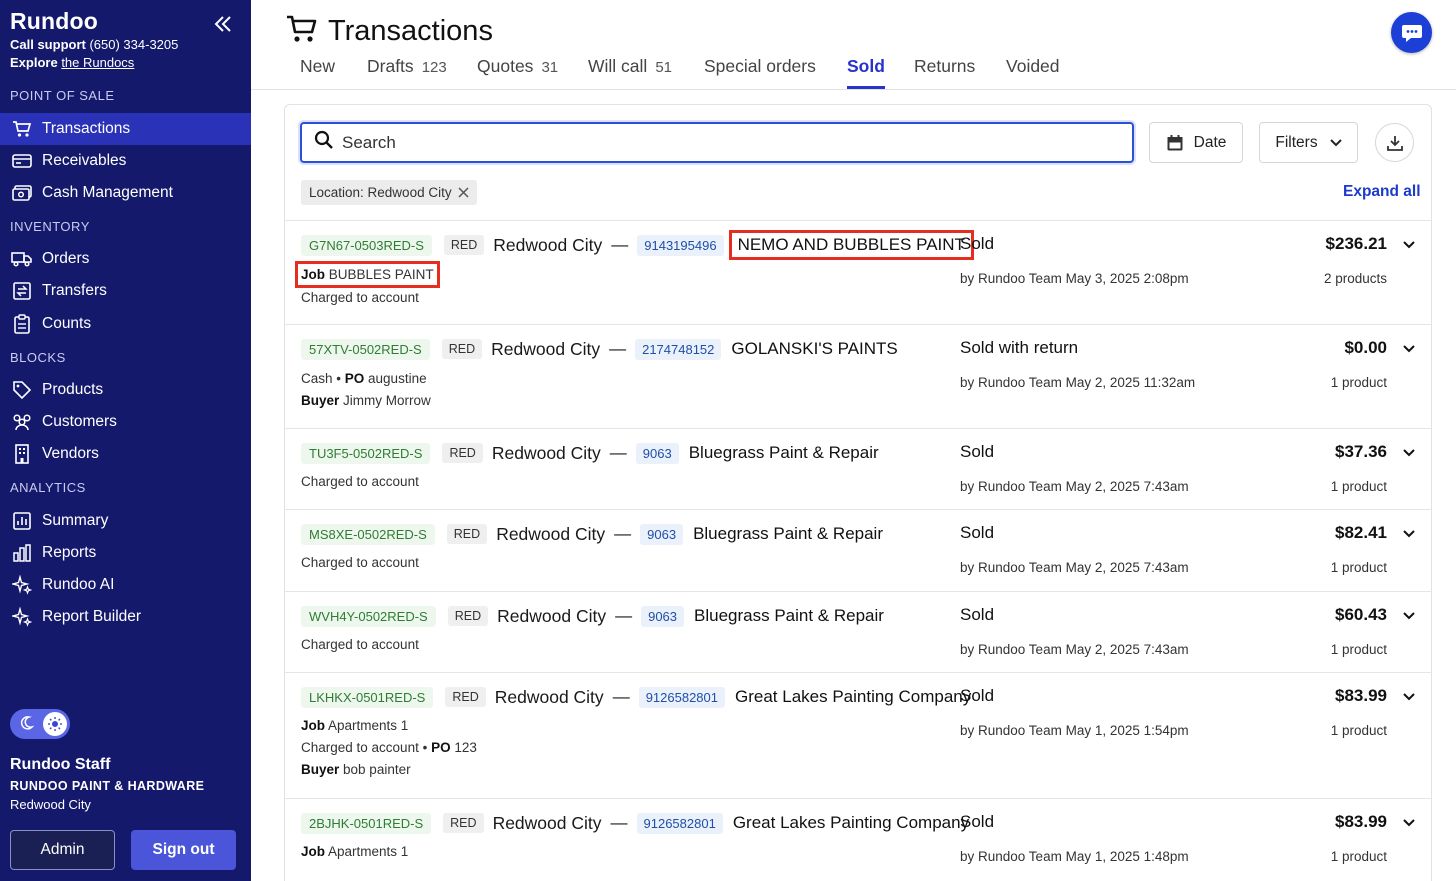 The image size is (1456, 881). What do you see at coordinates (505, 66) in the screenshot?
I see `tab-label: Quotes` at bounding box center [505, 66].